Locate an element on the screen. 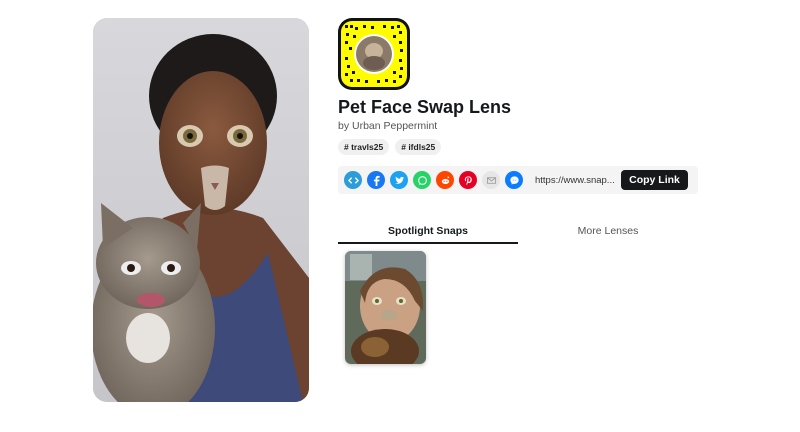 This screenshot has height=432, width=800. tag-travls25: # travls25 is located at coordinates (364, 147).